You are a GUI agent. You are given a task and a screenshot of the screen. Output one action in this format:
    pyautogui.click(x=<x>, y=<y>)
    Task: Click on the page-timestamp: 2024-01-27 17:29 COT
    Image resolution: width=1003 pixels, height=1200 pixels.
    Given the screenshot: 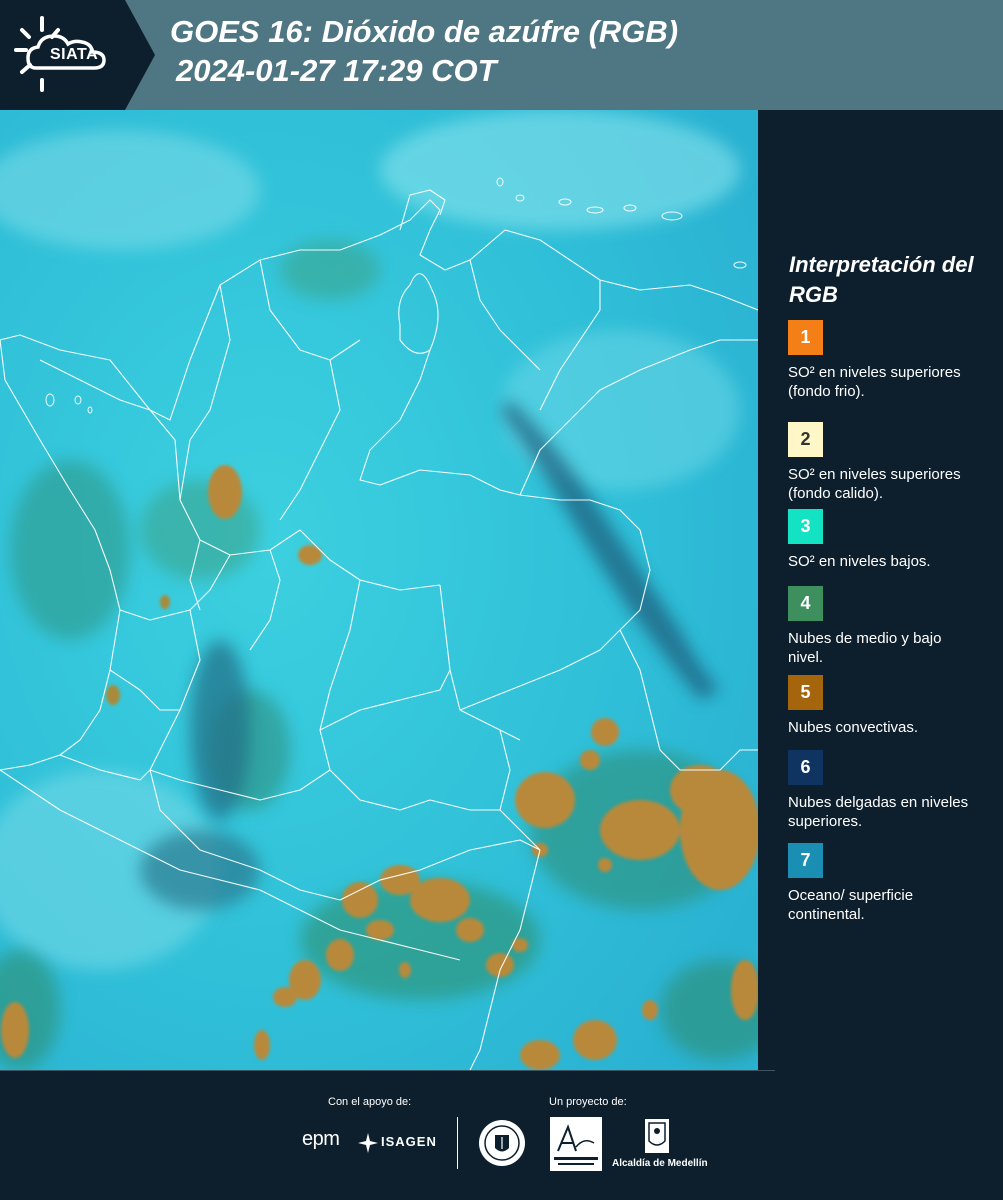 What is the action you would take?
    pyautogui.click(x=336, y=70)
    